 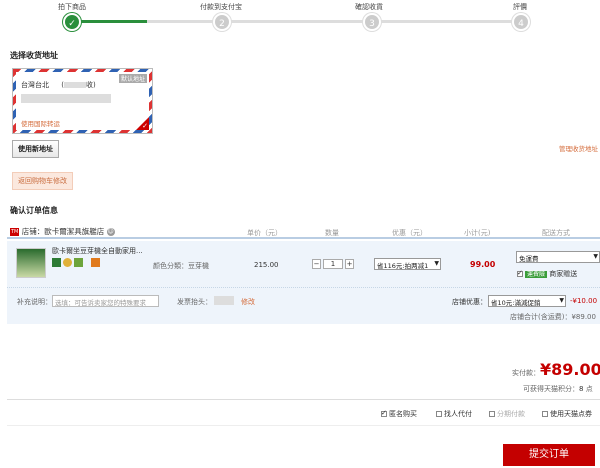 What do you see at coordinates (409, 233) in the screenshot?
I see `th-discount: 优惠（元）` at bounding box center [409, 233].